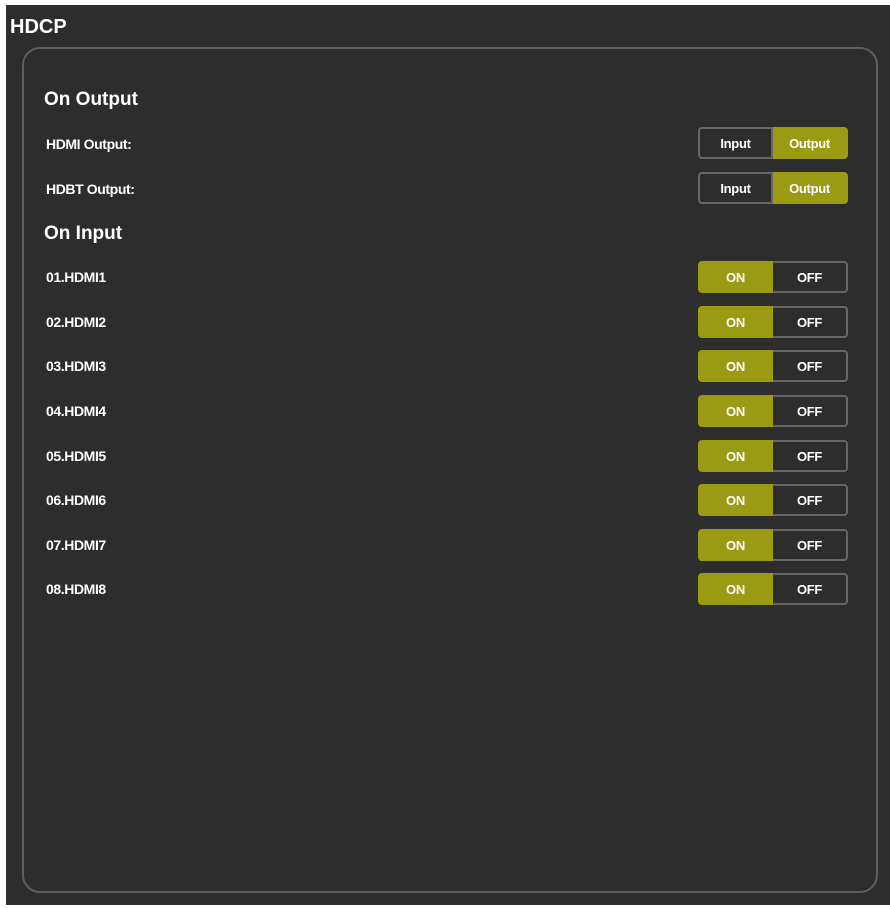 The height and width of the screenshot is (908, 890). I want to click on hdbt-output-output-button: Output, so click(810, 188).